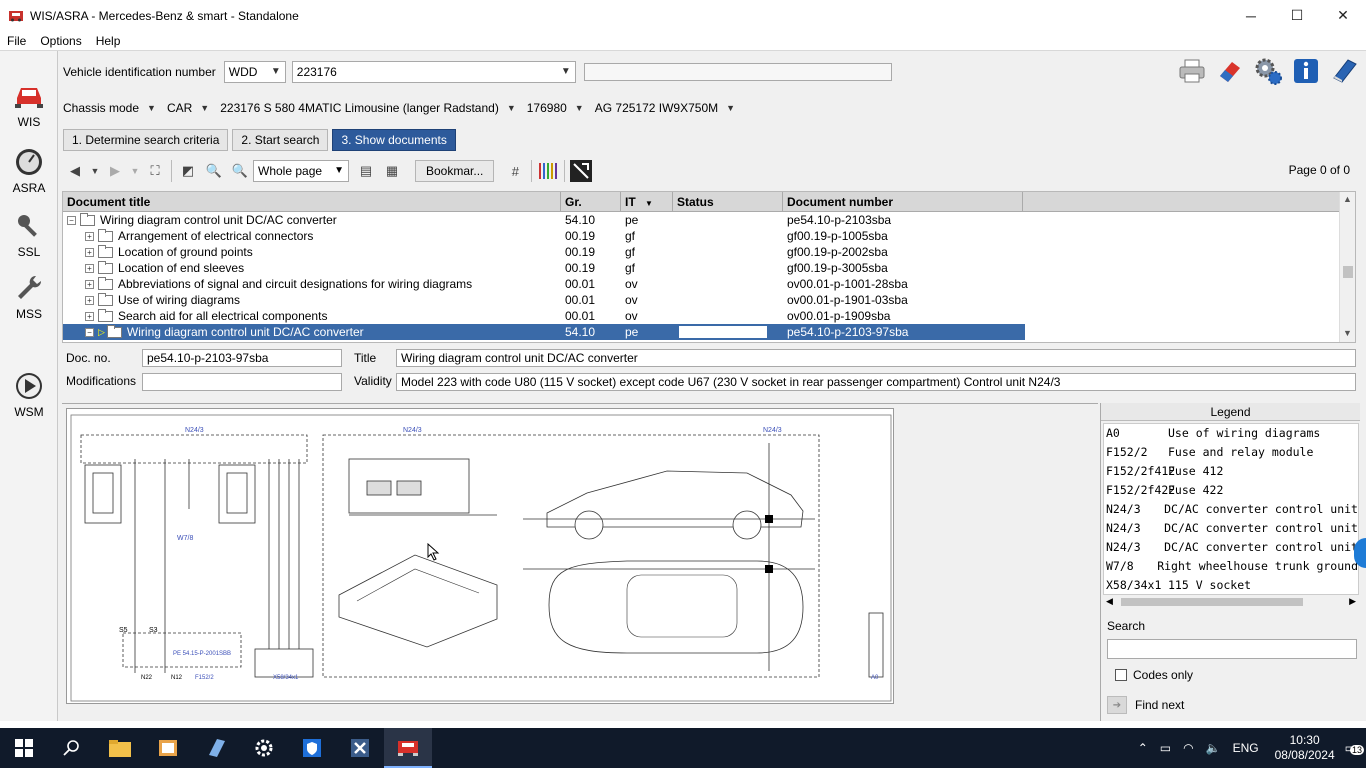  I want to click on forward-history-button: ▼, so click(135, 171).